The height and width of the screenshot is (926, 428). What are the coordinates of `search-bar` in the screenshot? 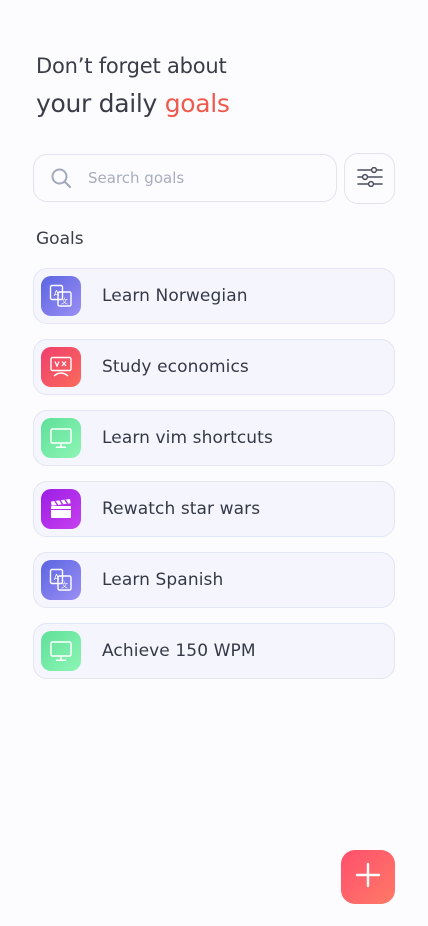 It's located at (185, 178).